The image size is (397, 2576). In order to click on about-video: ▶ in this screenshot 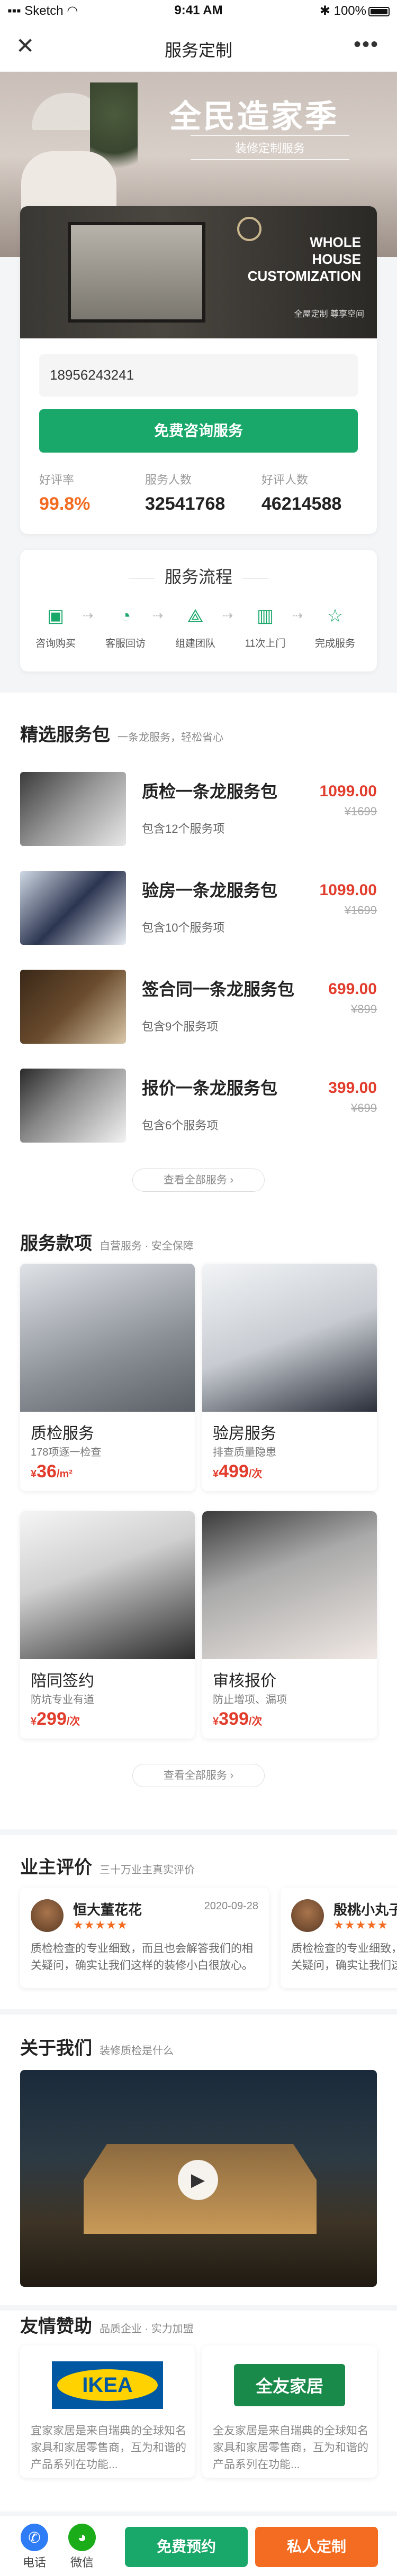, I will do `click(198, 2178)`.